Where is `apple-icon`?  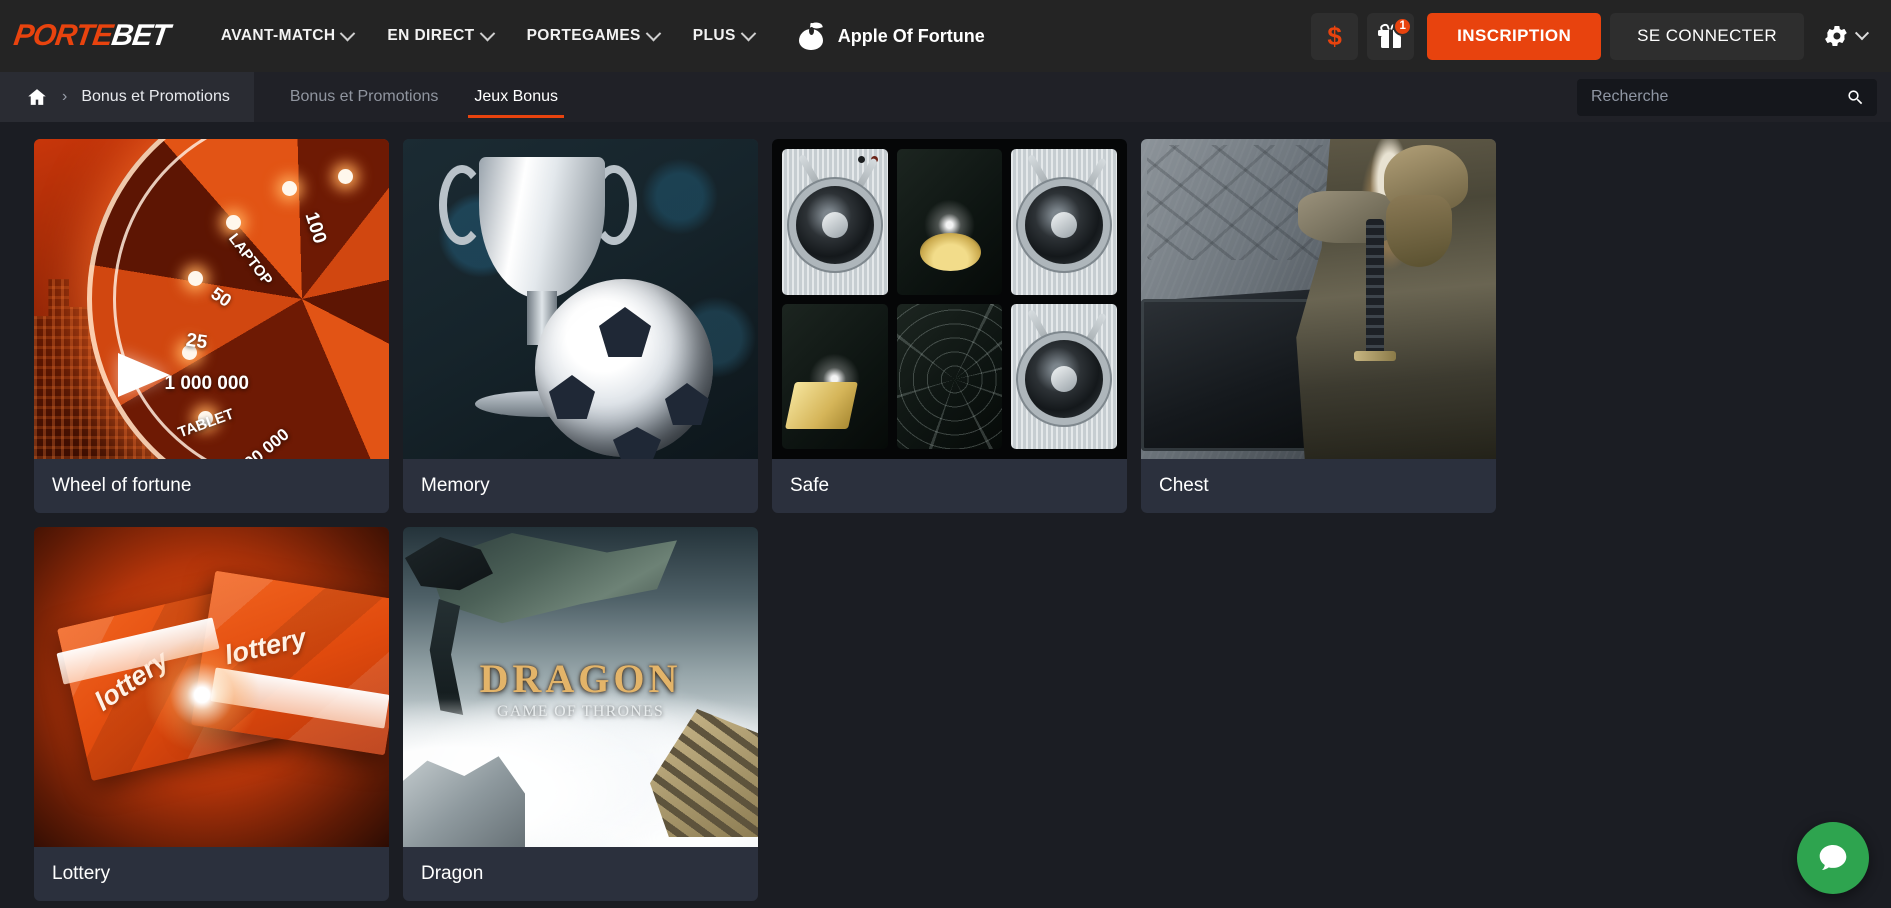
apple-icon is located at coordinates (811, 35).